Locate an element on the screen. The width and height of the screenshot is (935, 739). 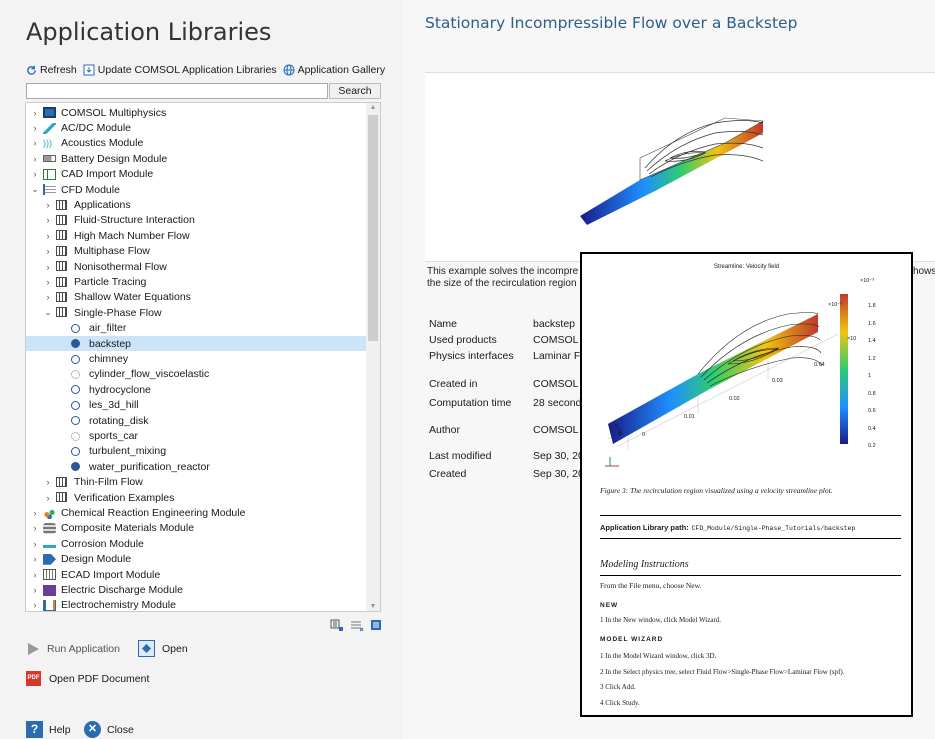
open-pdf-button: PDF Open PDF Document is located at coordinates (87, 678).